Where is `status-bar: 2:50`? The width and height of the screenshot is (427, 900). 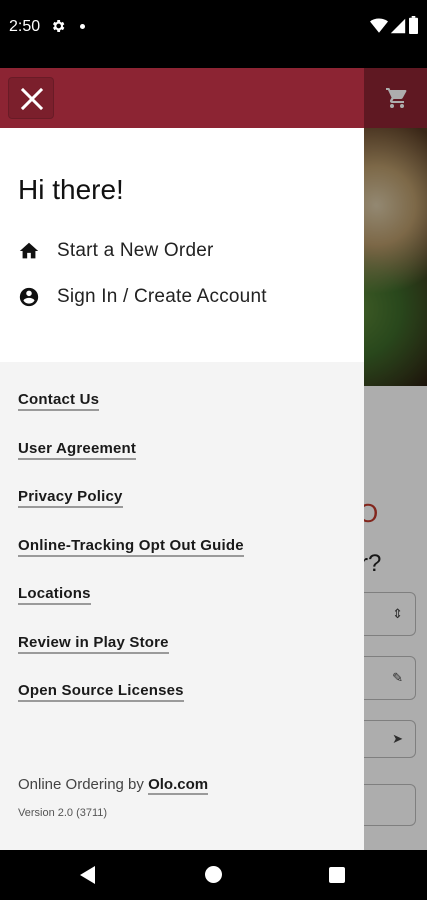 status-bar: 2:50 is located at coordinates (213, 34).